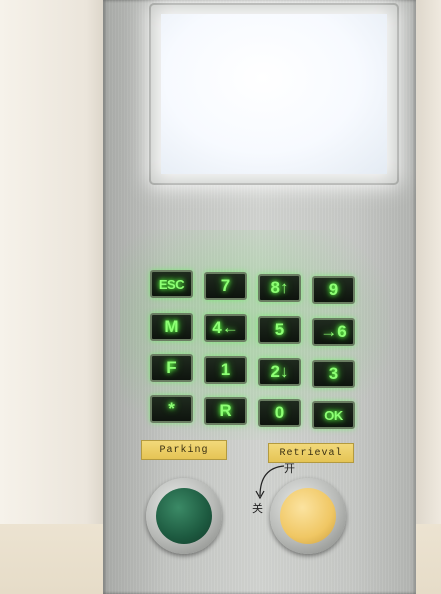 The image size is (441, 594). Describe the element at coordinates (225, 370) in the screenshot. I see `key-1: 1` at that location.